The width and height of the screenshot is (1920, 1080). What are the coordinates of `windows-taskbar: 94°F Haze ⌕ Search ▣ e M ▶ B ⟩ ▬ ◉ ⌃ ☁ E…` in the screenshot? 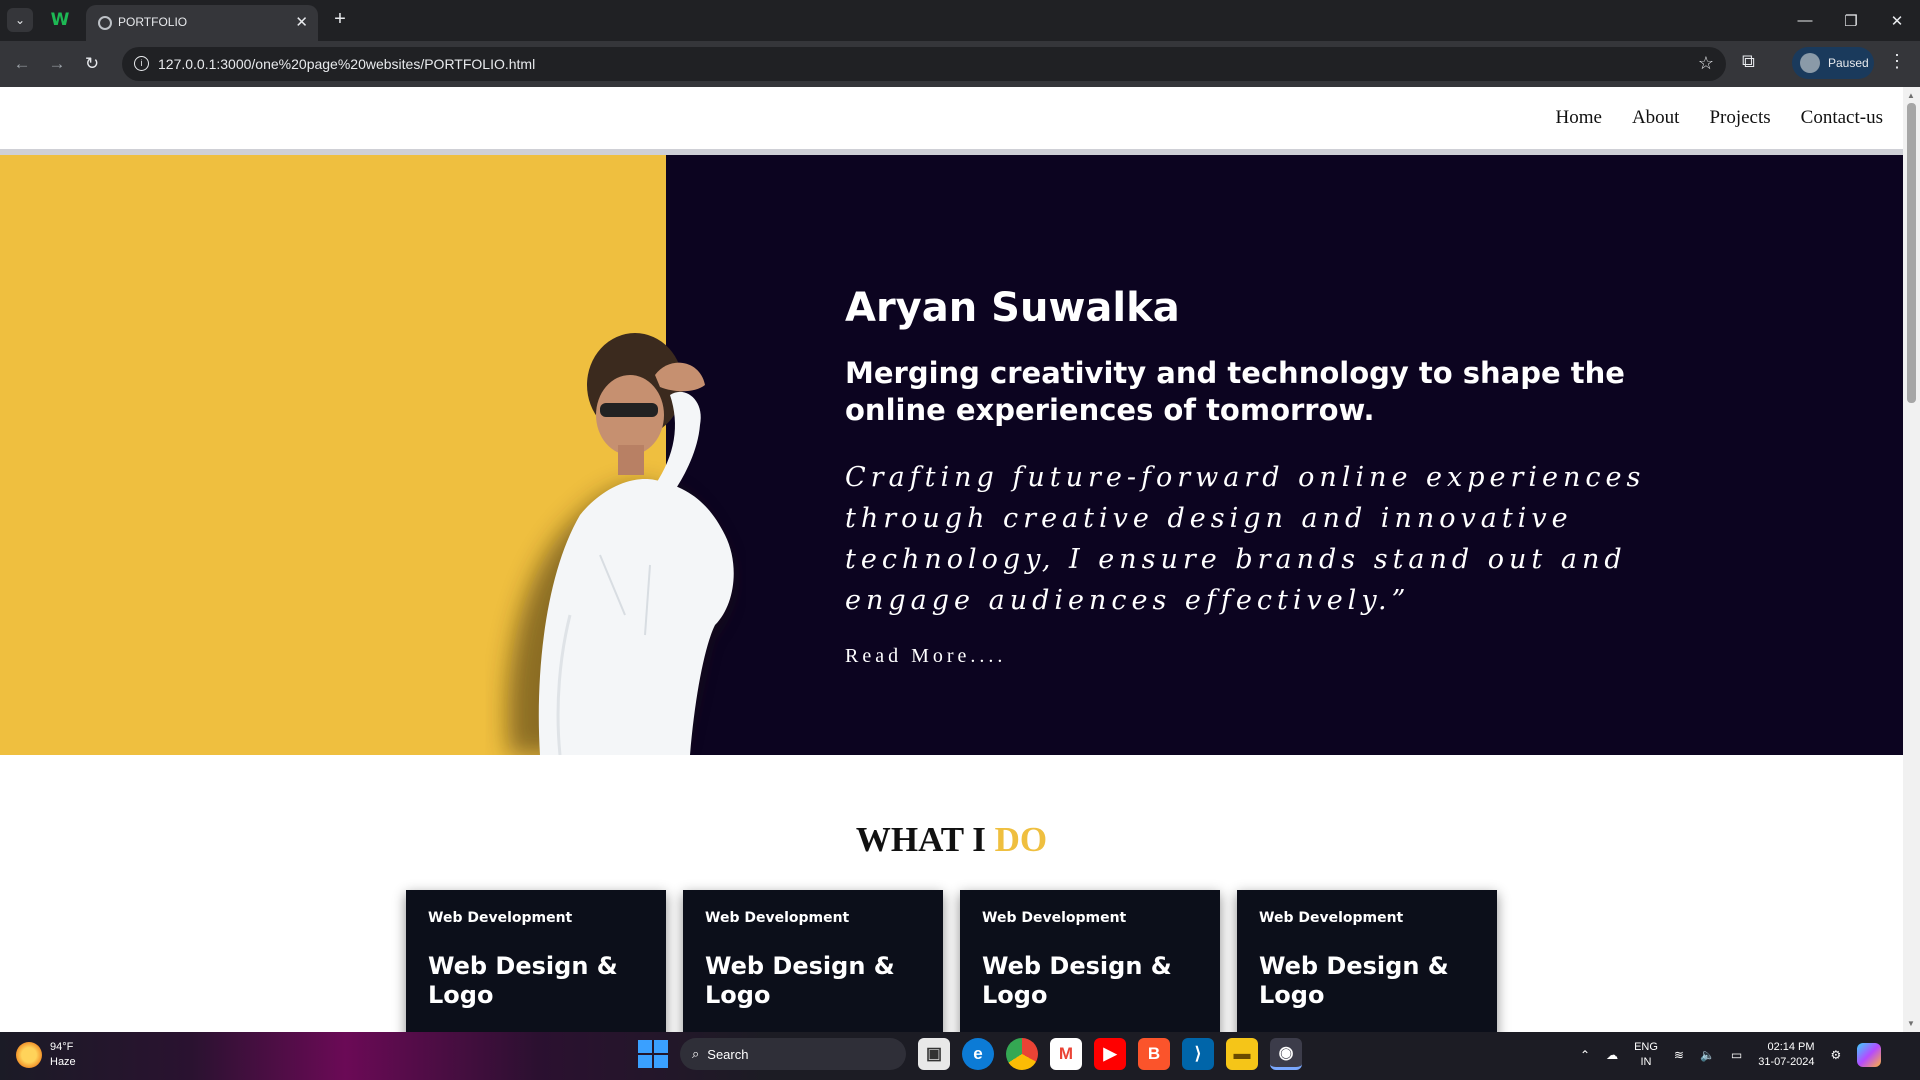 It's located at (960, 1056).